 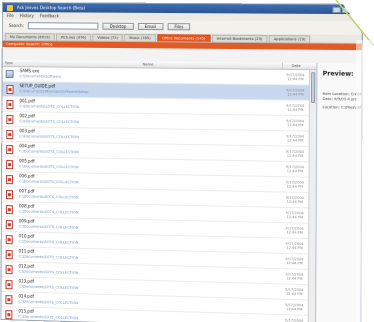 What do you see at coordinates (10, 63) in the screenshot?
I see `column-type: Type` at bounding box center [10, 63].